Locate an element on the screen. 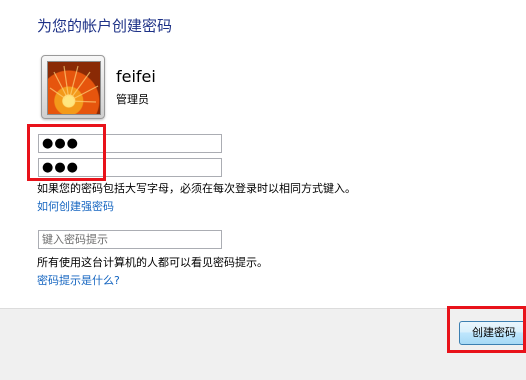  flower-icon is located at coordinates (74, 88).